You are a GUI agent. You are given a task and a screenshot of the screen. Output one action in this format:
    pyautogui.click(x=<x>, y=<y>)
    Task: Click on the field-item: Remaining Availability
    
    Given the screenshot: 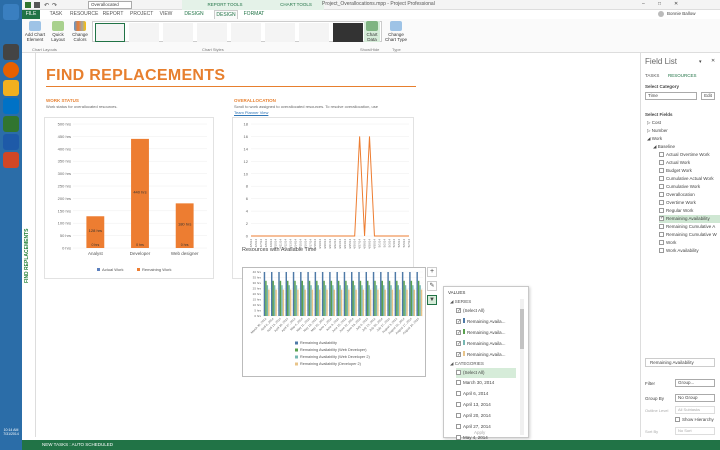 What is the action you would take?
    pyautogui.click(x=689, y=218)
    